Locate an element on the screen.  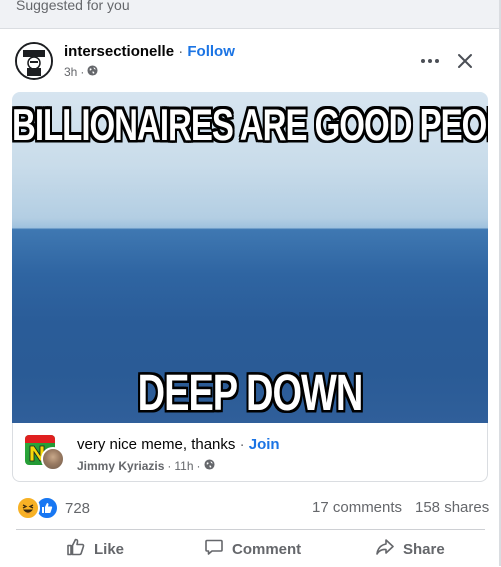
post-actions: Like Comment Share is located at coordinates (250, 549).